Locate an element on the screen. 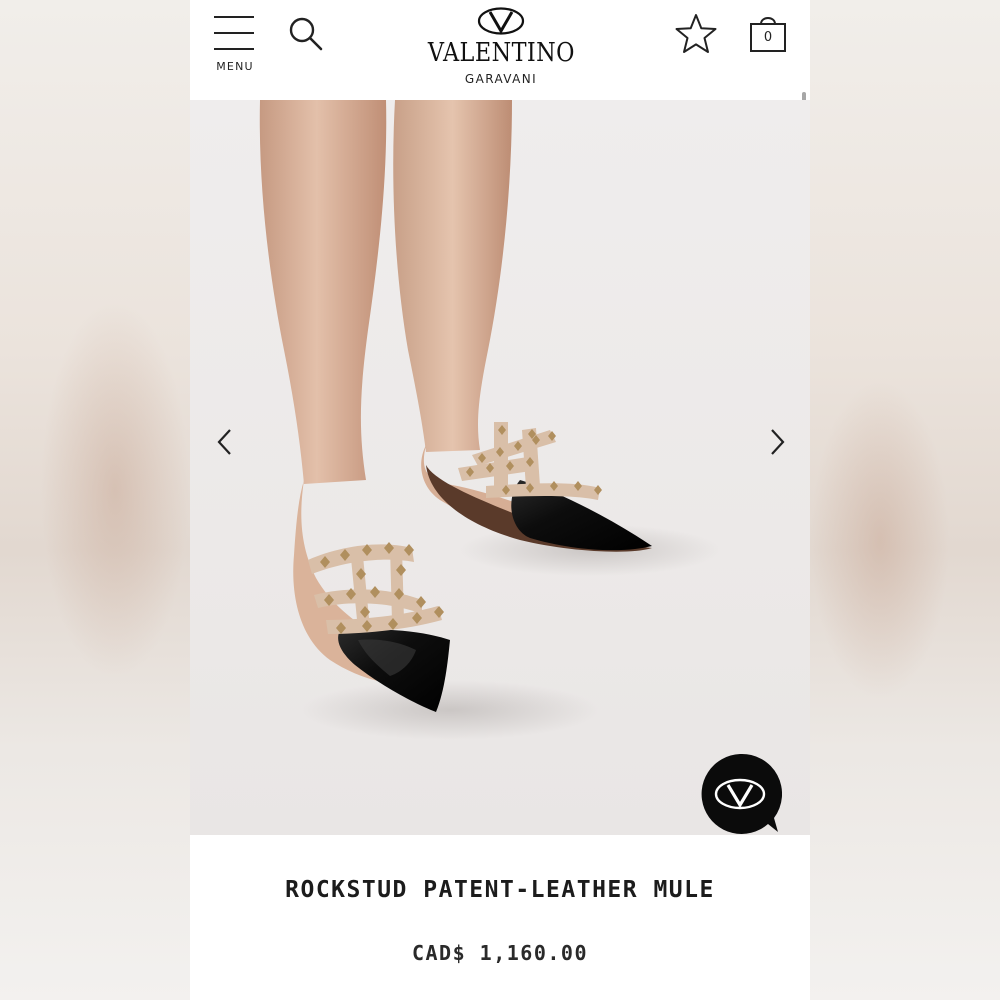 Image resolution: width=1000 pixels, height=1000 pixels. product-title: ROCKSTUD PATENT-LEATHER MULE is located at coordinates (500, 890).